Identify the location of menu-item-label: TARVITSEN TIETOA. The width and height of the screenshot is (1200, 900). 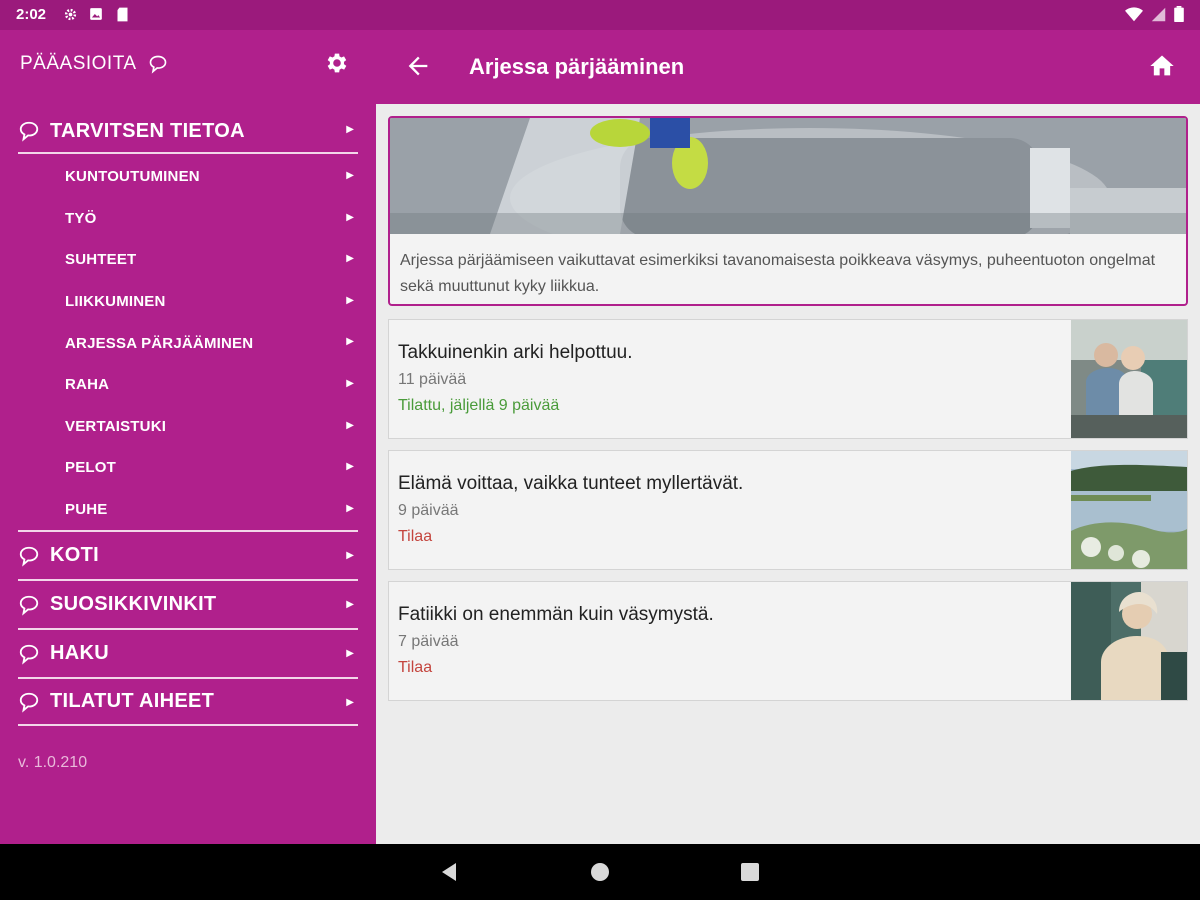
(147, 130).